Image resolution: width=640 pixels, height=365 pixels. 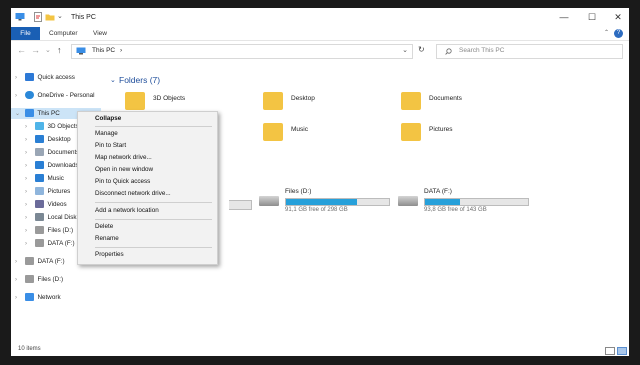 What do you see at coordinates (529, 51) in the screenshot?
I see `search-box: Search This PC` at bounding box center [529, 51].